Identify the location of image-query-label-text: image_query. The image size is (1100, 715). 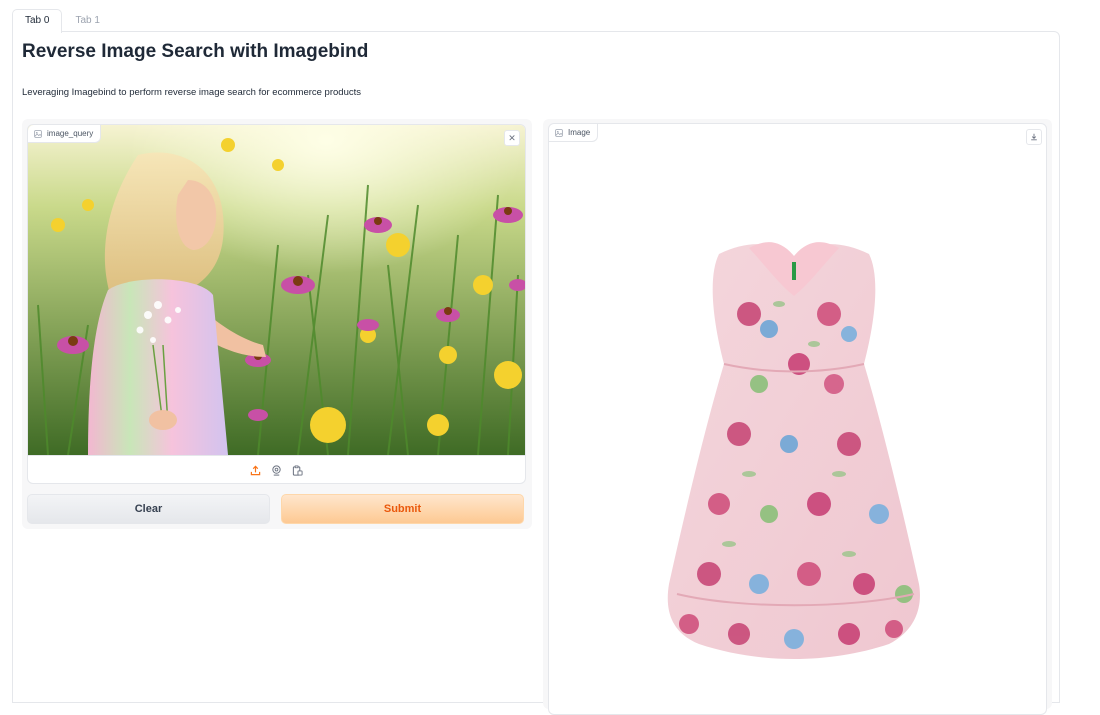
(70, 133).